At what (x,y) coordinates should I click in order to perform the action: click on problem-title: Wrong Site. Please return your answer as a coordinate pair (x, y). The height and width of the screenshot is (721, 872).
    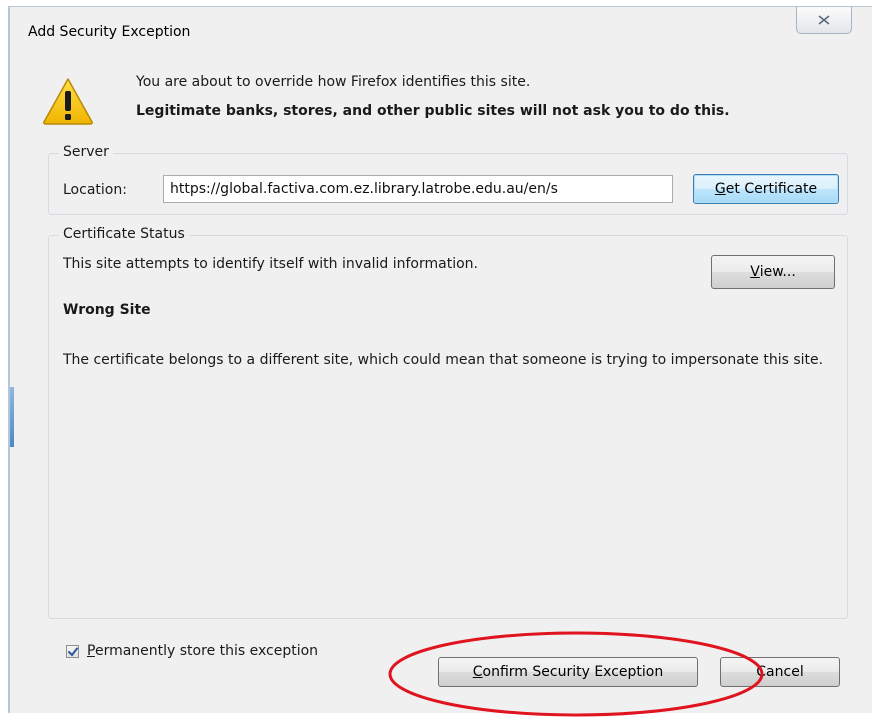
    Looking at the image, I should click on (107, 310).